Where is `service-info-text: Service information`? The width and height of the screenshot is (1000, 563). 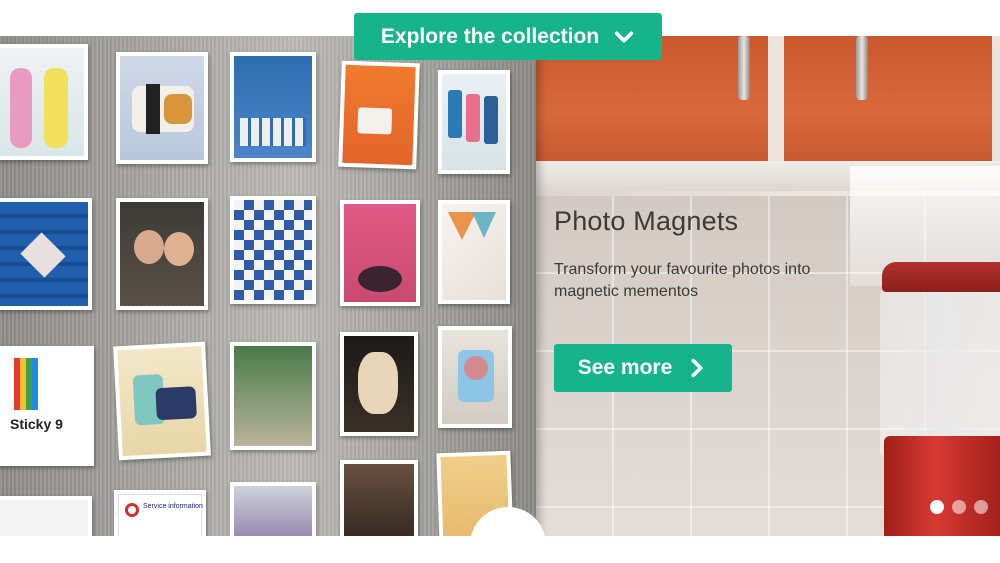
service-info-text: Service information is located at coordinates (173, 506).